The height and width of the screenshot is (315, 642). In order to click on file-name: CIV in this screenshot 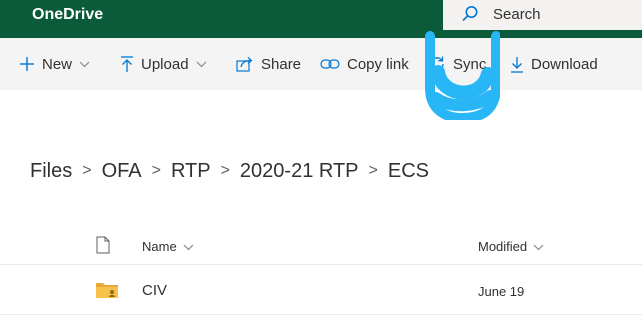, I will do `click(154, 290)`.